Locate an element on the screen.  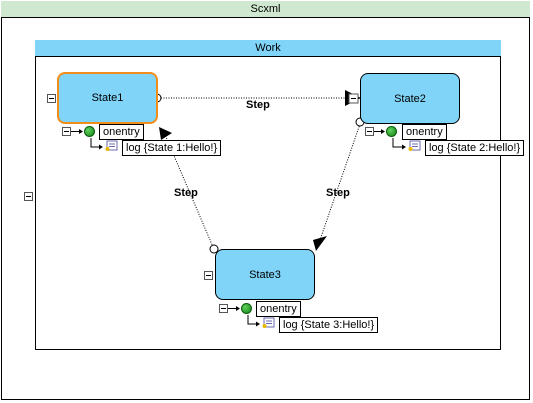
state3-tree-lines is located at coordinates (244, 316).